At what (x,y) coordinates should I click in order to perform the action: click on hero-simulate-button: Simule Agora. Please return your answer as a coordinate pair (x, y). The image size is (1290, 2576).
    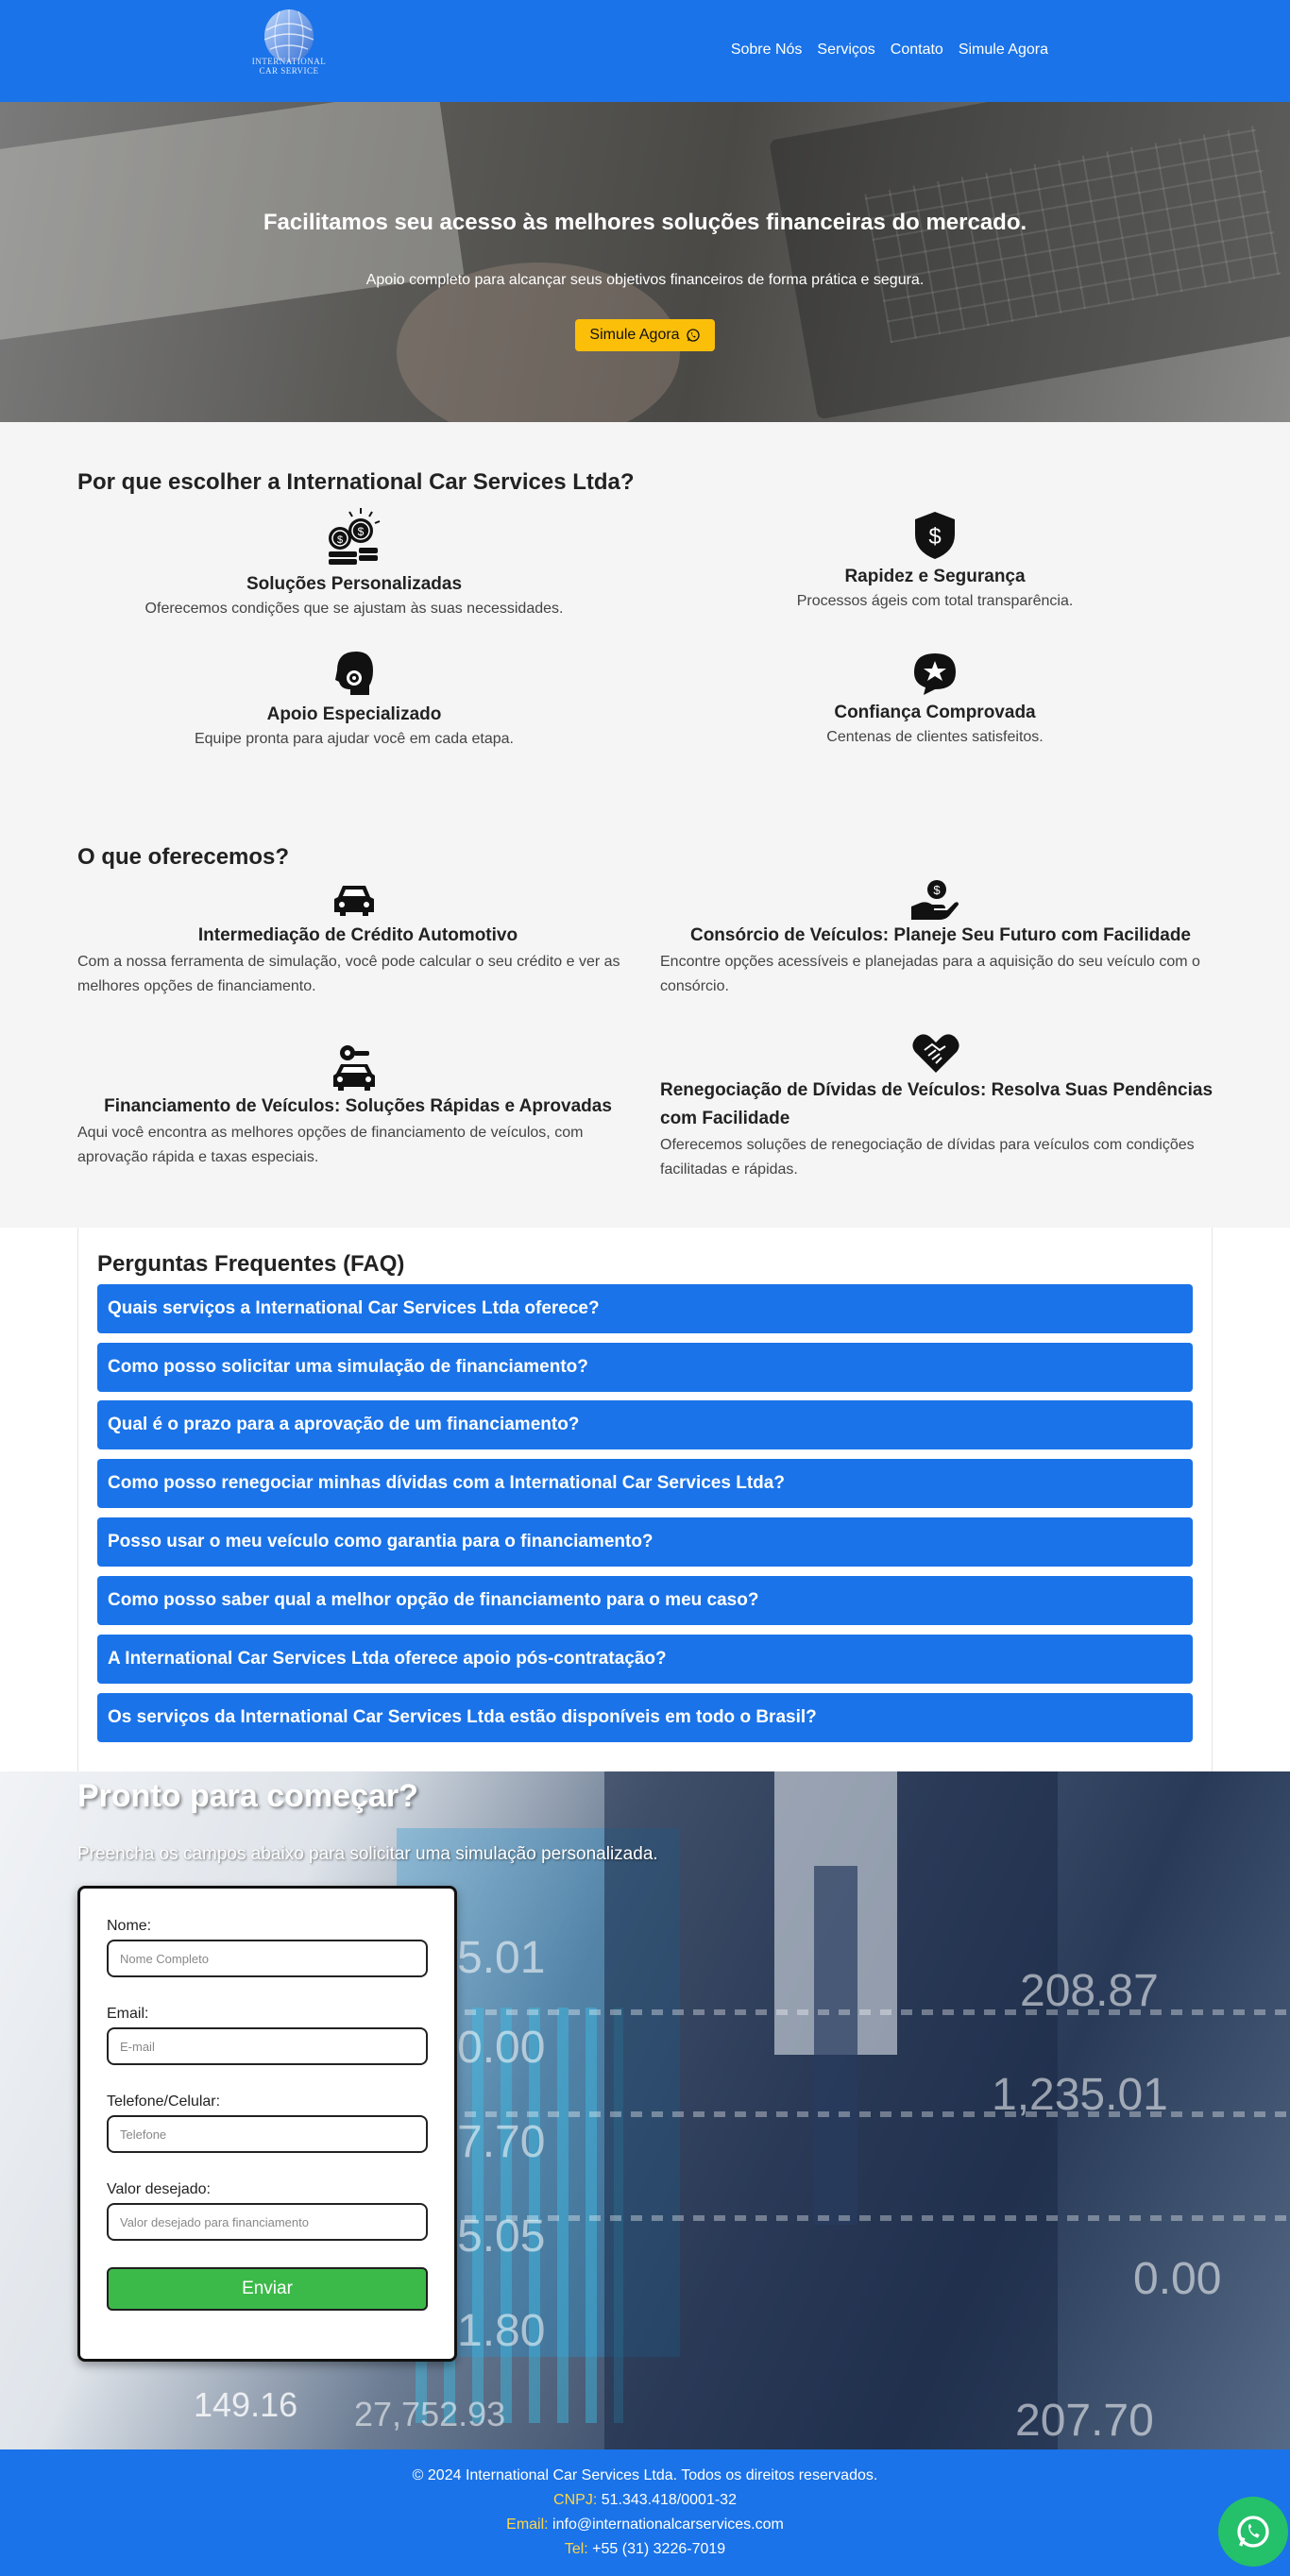
    Looking at the image, I should click on (645, 335).